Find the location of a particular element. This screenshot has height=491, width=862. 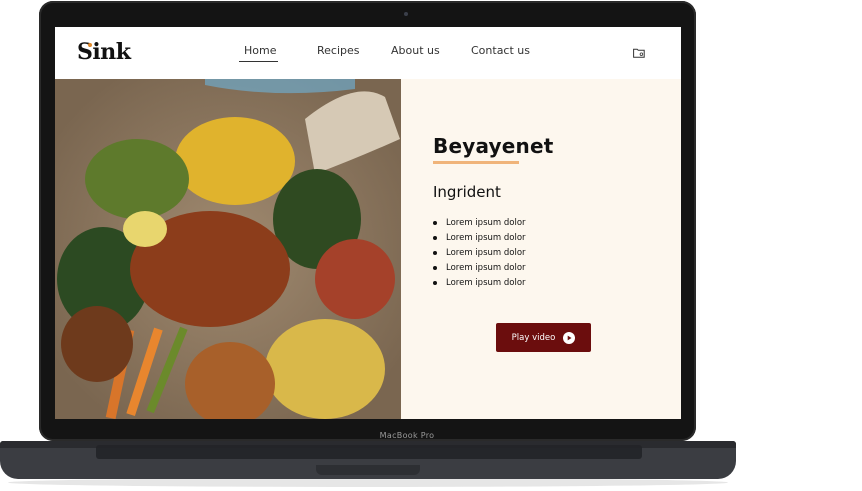

nav-home: Home is located at coordinates (260, 50).